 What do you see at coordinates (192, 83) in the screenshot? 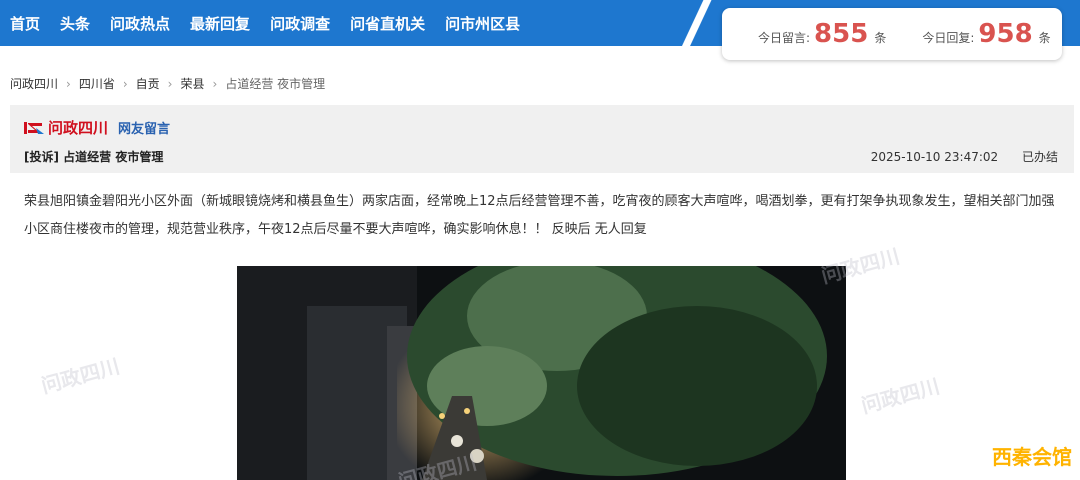
I see `breadcrumb-county: 荣县` at bounding box center [192, 83].